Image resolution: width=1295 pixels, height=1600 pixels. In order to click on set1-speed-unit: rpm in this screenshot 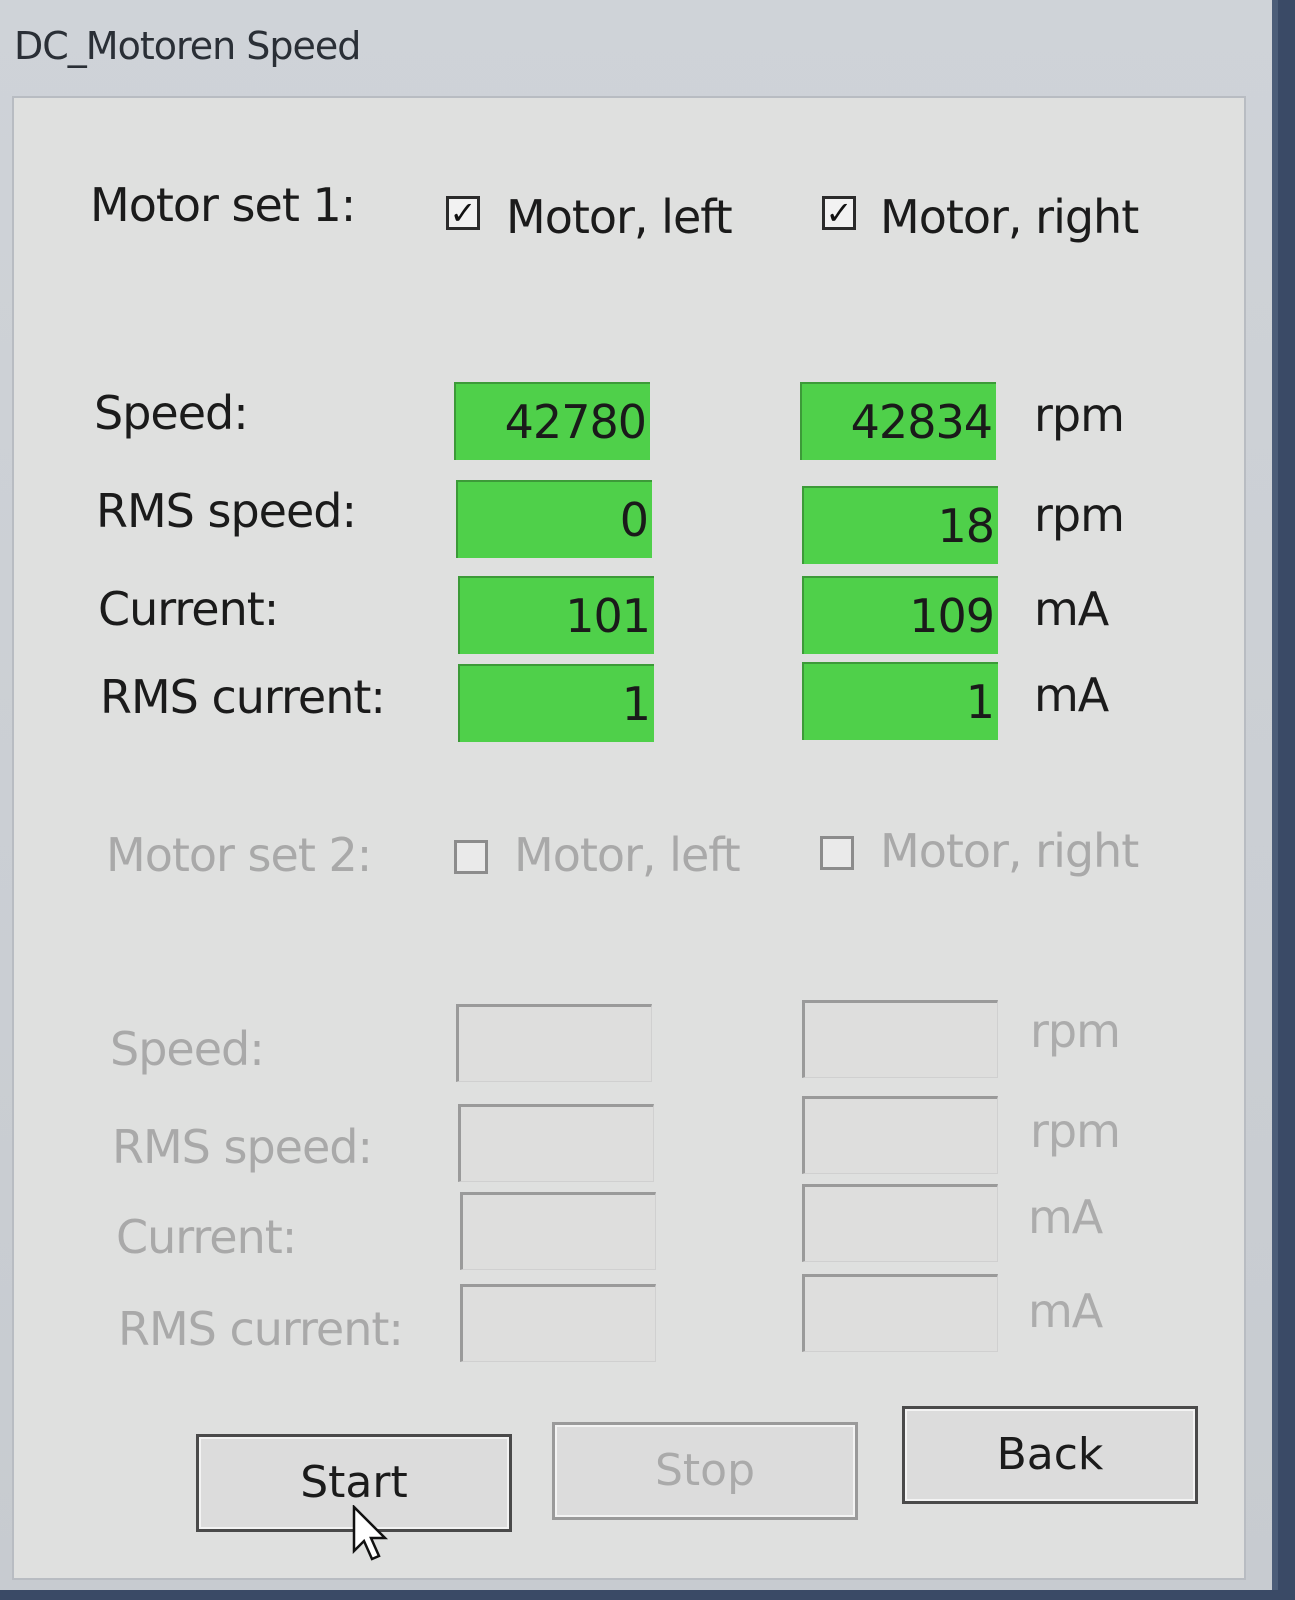, I will do `click(1079, 415)`.